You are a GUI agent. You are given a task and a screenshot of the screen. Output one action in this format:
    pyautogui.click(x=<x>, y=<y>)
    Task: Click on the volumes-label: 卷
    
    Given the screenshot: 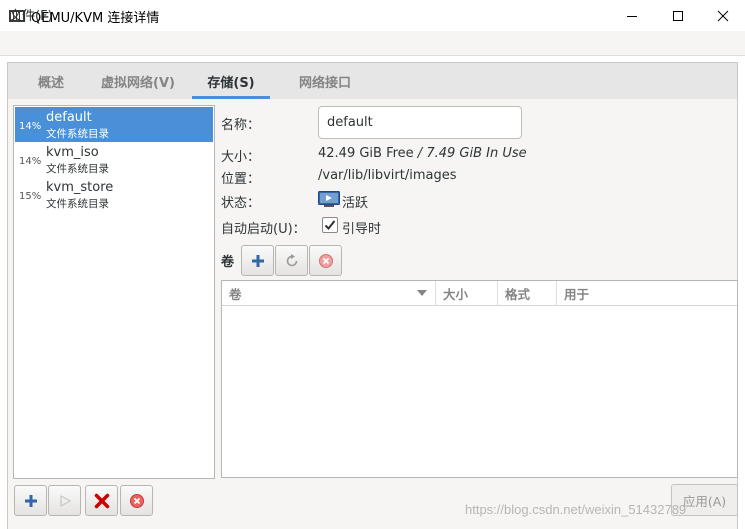 What is the action you would take?
    pyautogui.click(x=228, y=262)
    